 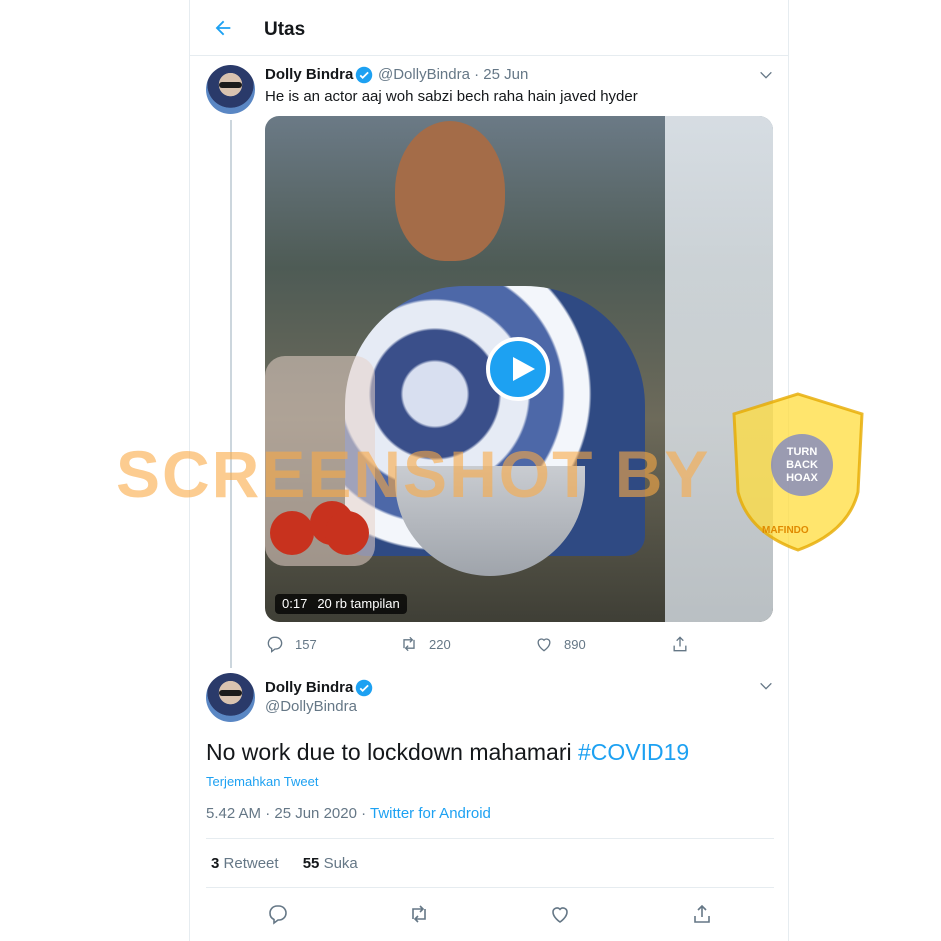 I want to click on hoax-badge-brand: MAFINDO, so click(x=785, y=530).